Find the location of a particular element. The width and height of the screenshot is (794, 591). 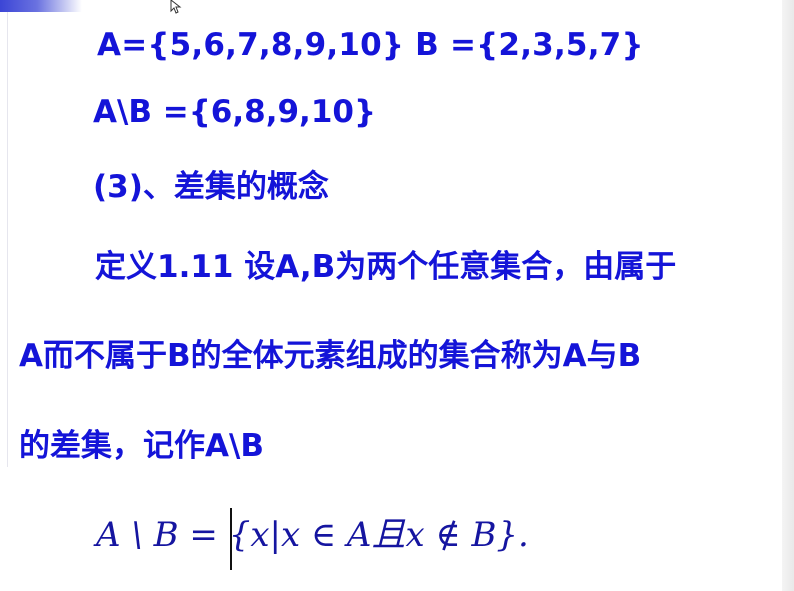

sets-example-line: A={5,6,7,8,9,10} B ={2,3,5,7} is located at coordinates (370, 45).